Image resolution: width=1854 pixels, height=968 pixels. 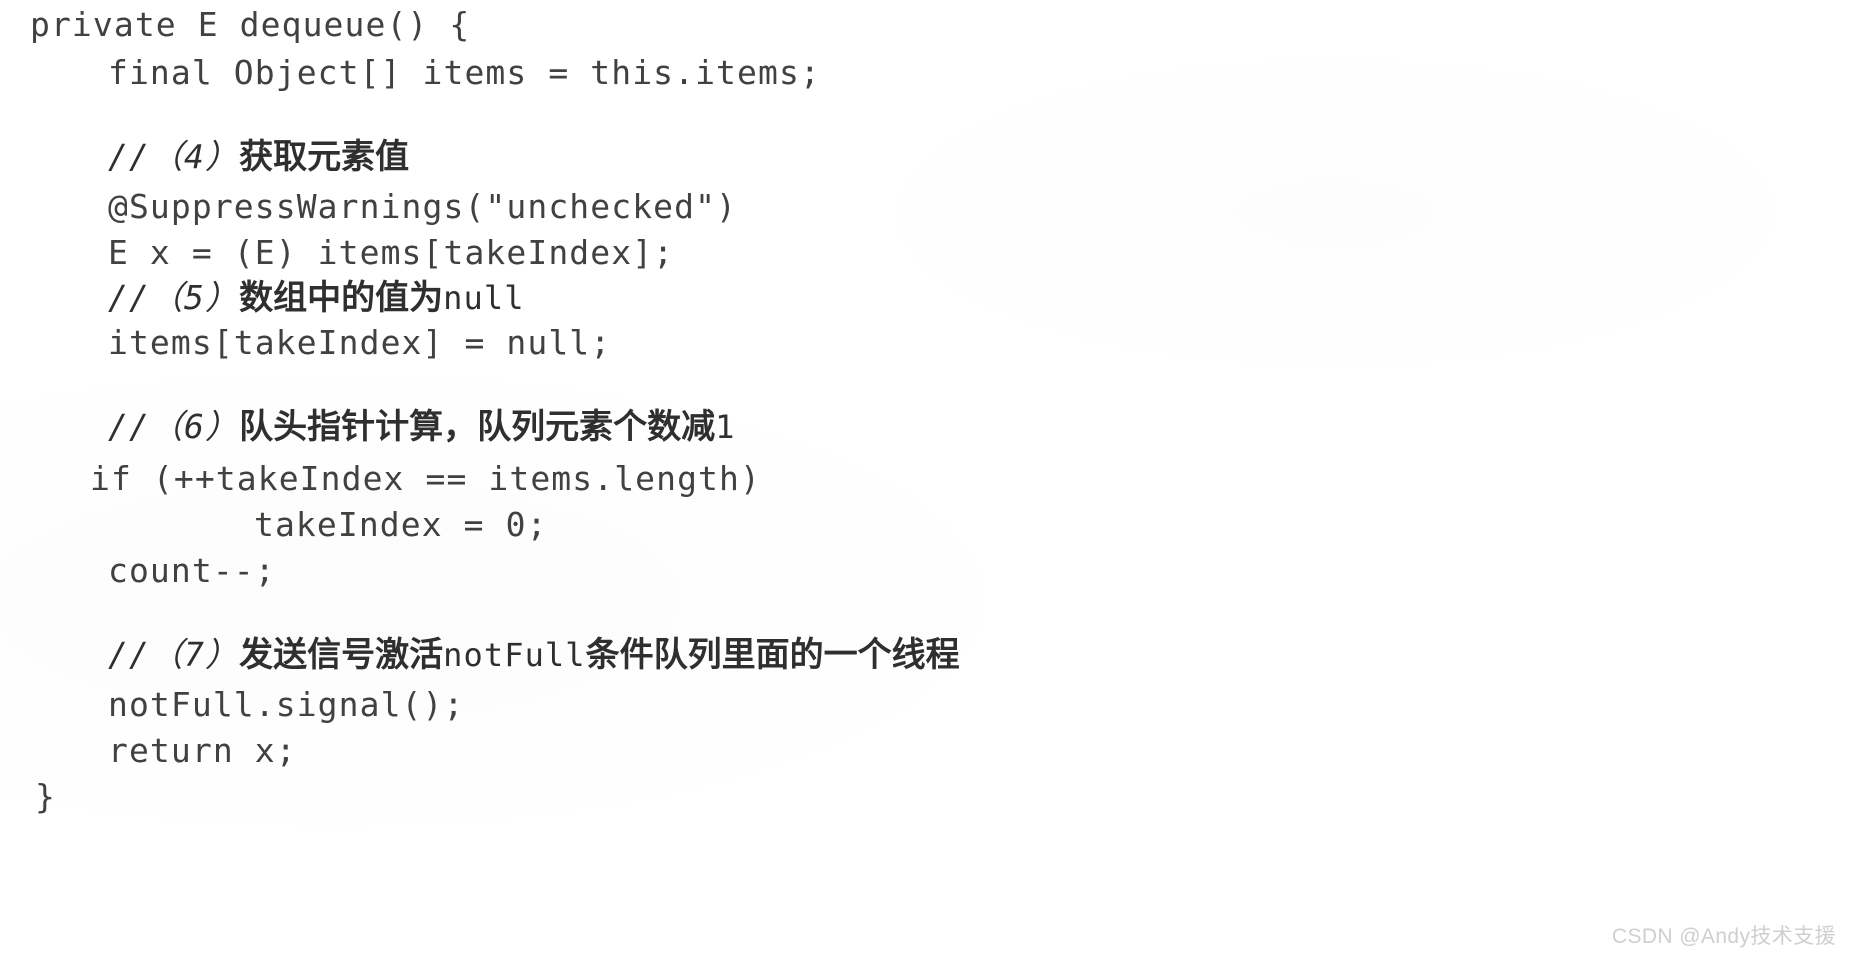 I want to click on code-comment-line: //（6）队头指针计算，队列元素个数减1, so click(x=421, y=427).